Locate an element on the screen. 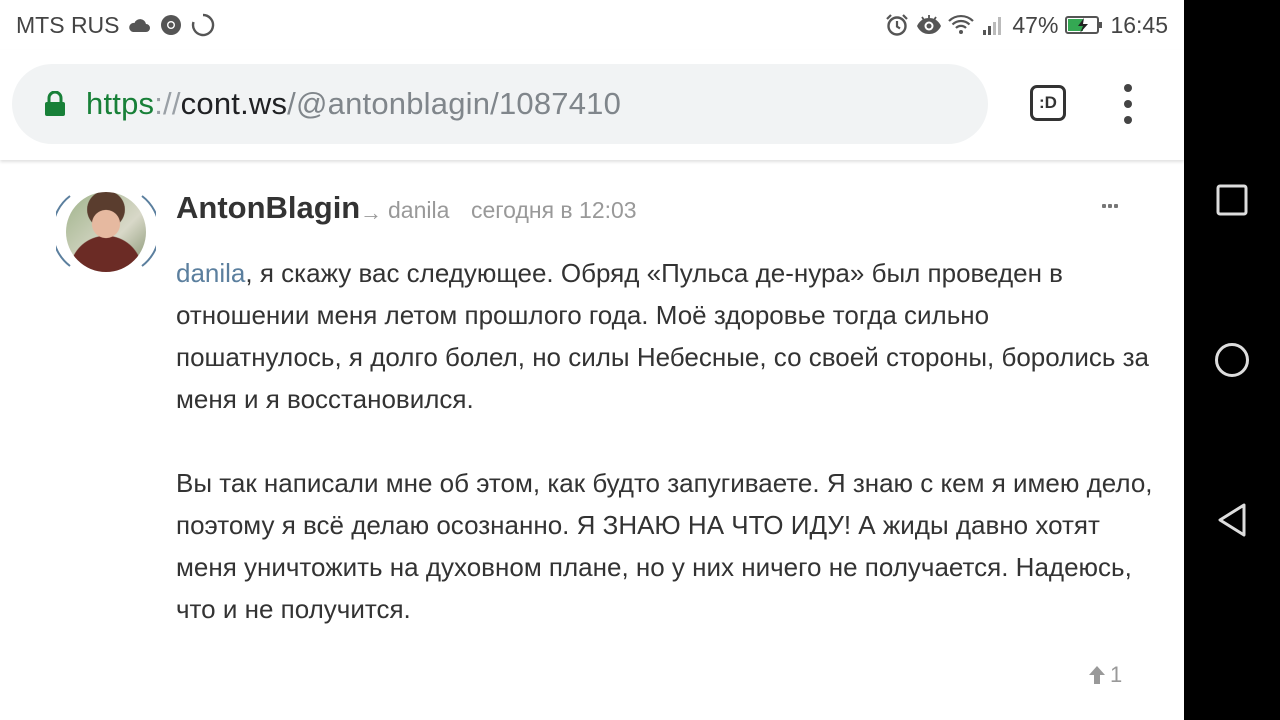 Image resolution: width=1280 pixels, height=720 pixels. wifi-icon is located at coordinates (961, 25).